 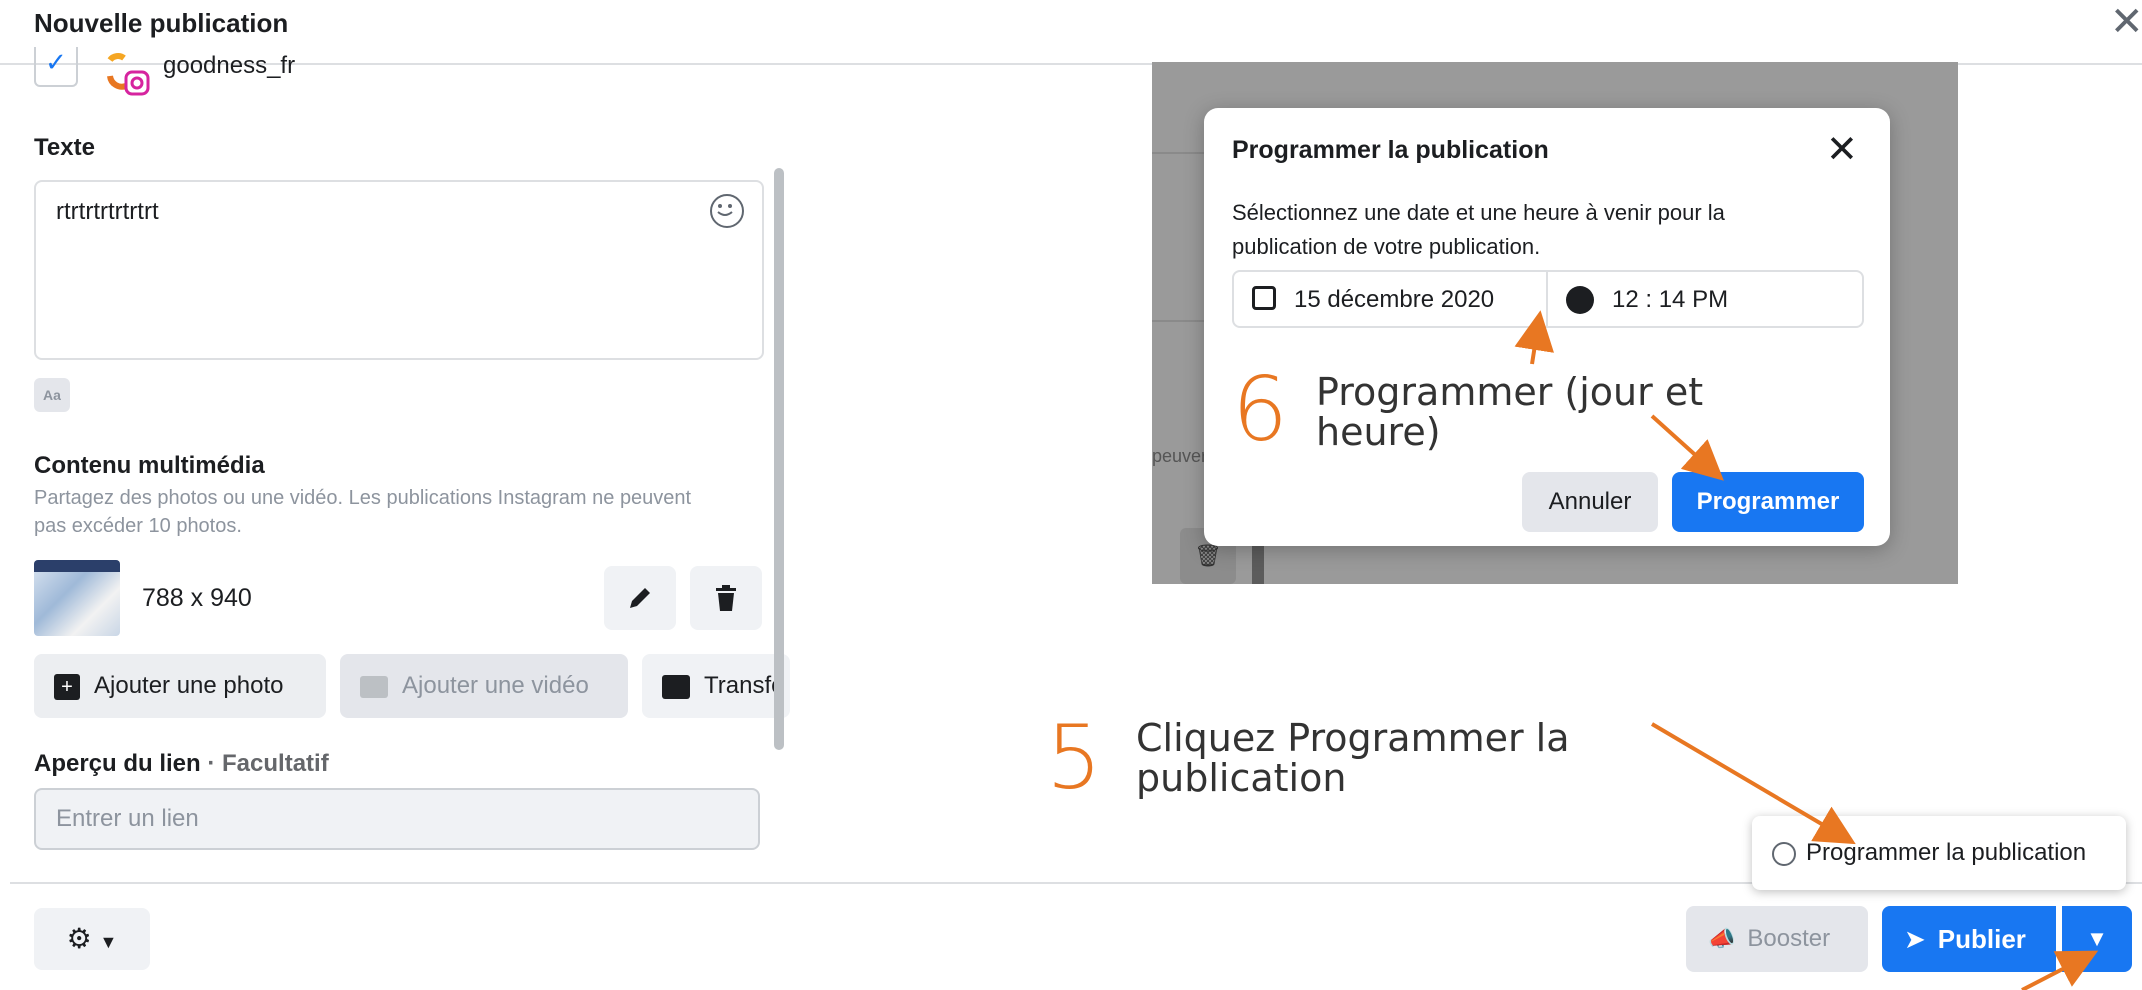 I want to click on arrow-to-schedule-option, so click(x=1753, y=783).